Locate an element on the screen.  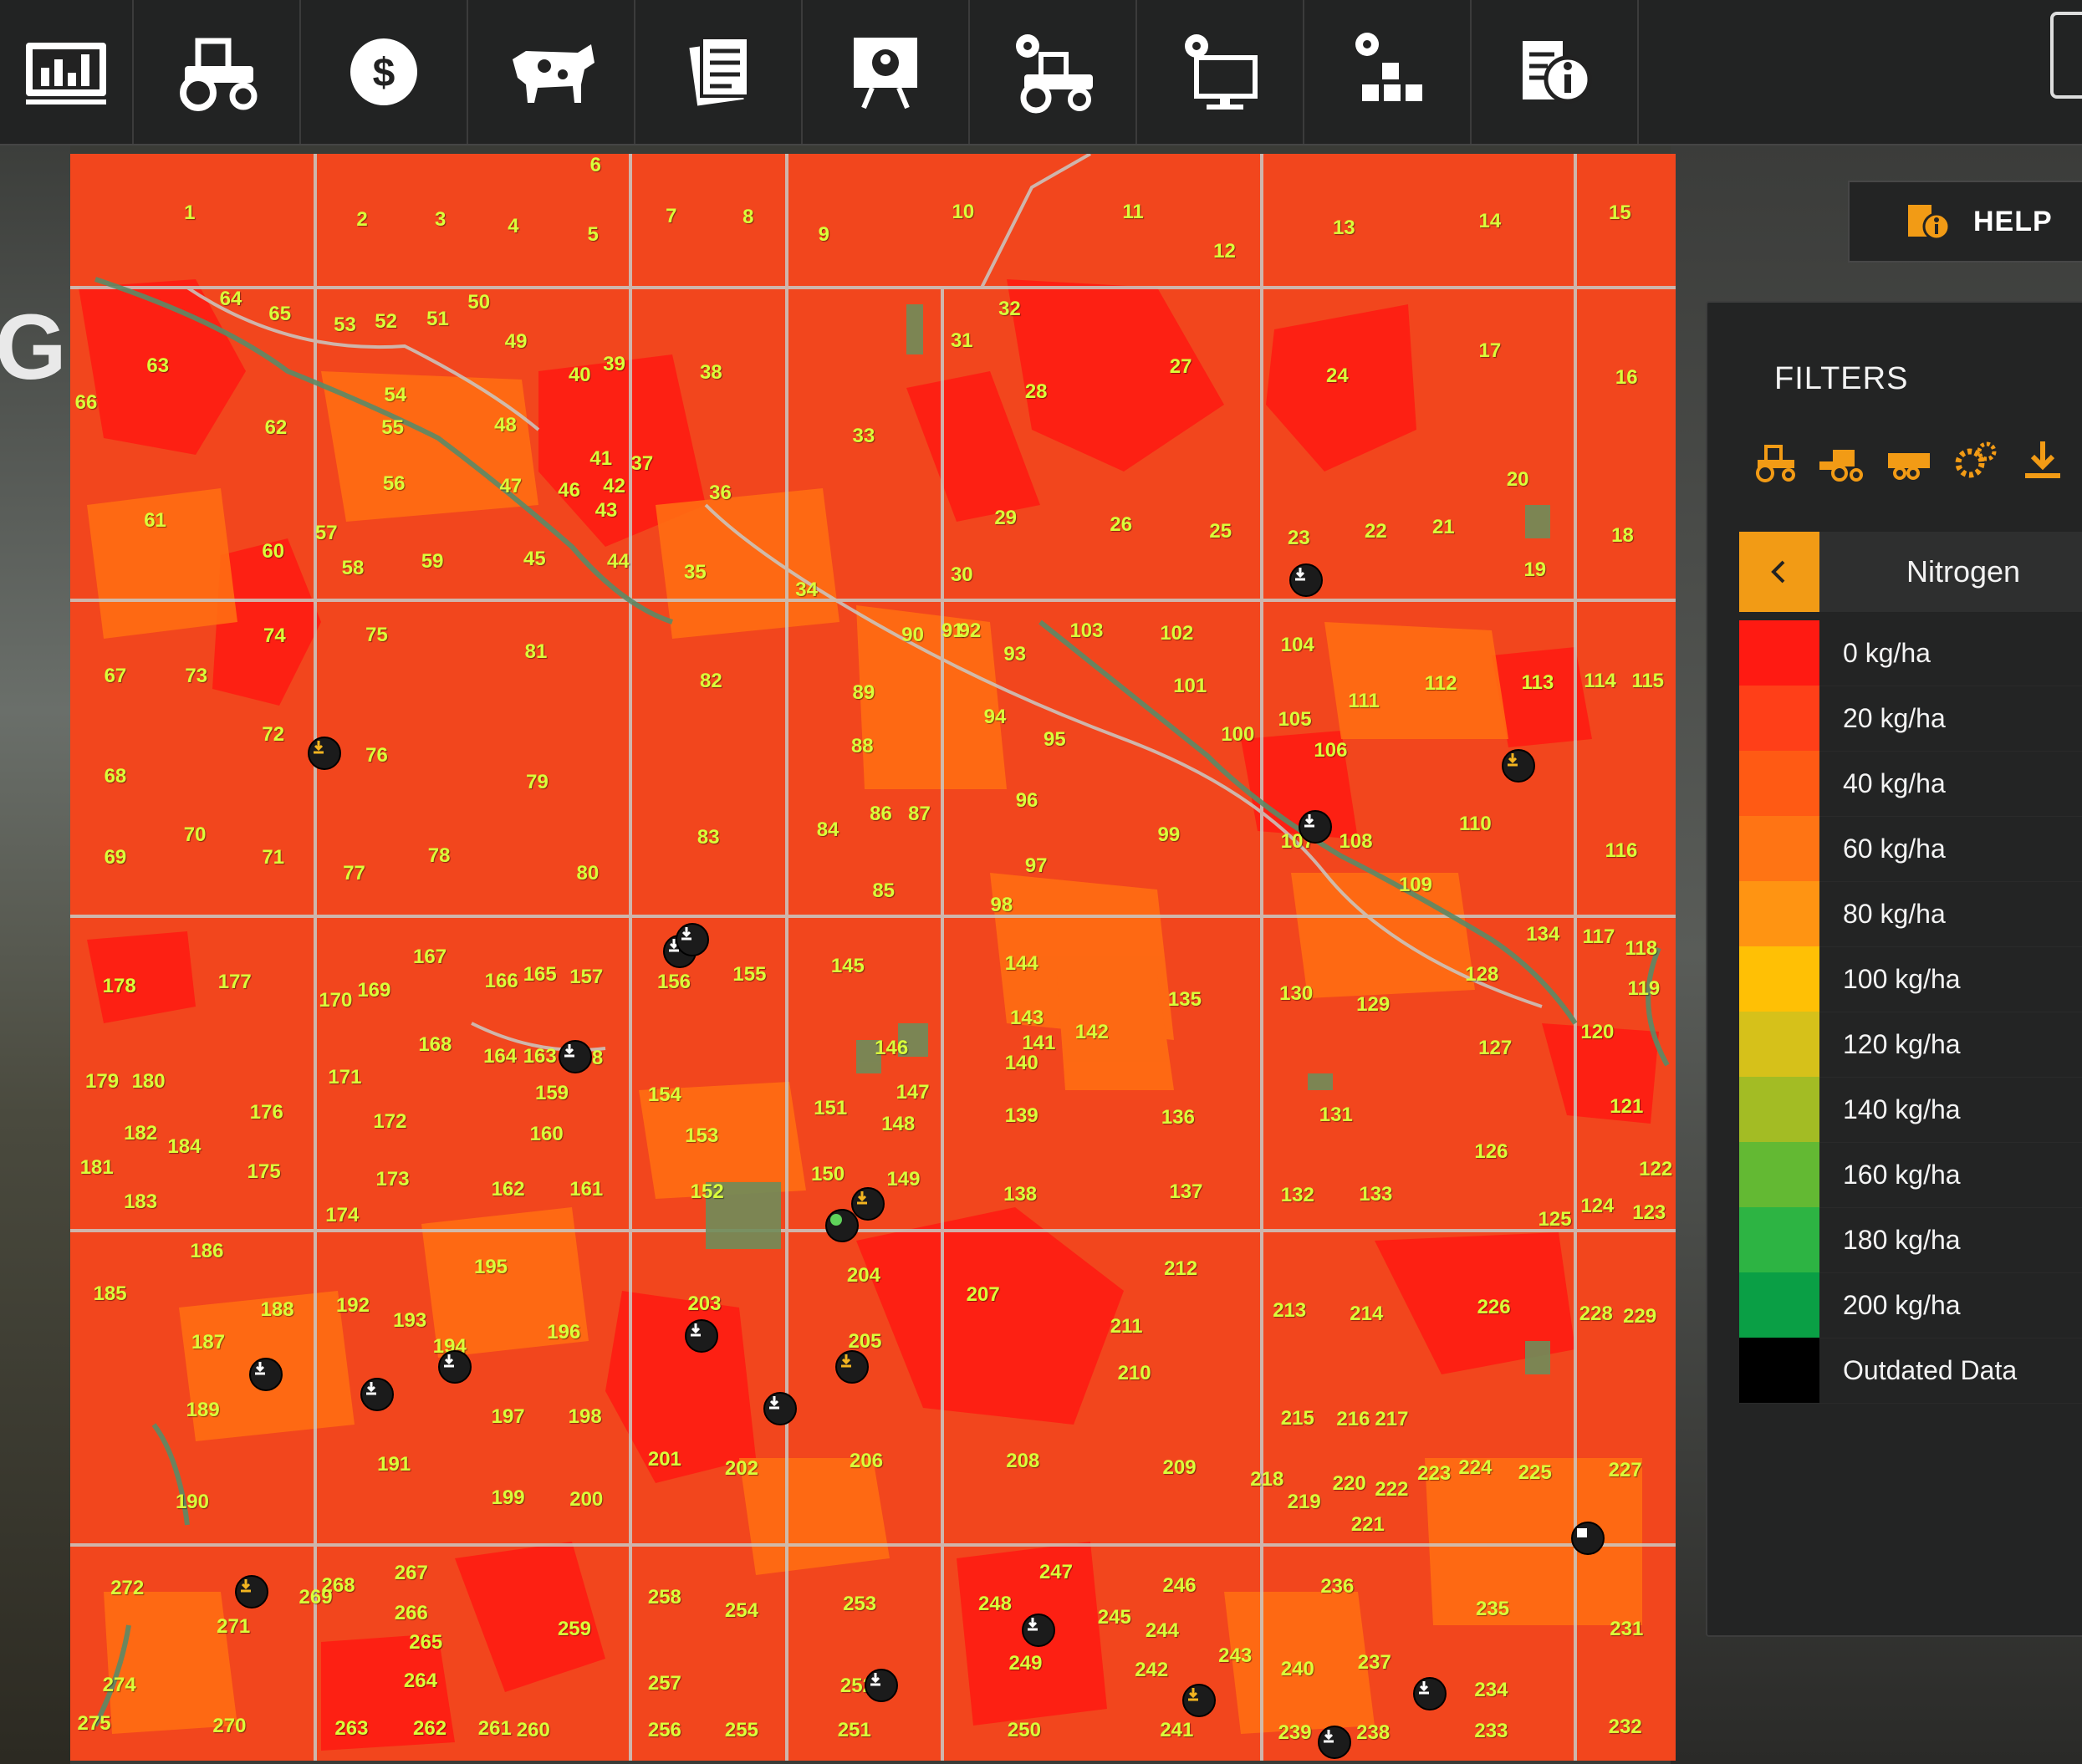
legend-row: 180 kg/ha is located at coordinates (1911, 1240).